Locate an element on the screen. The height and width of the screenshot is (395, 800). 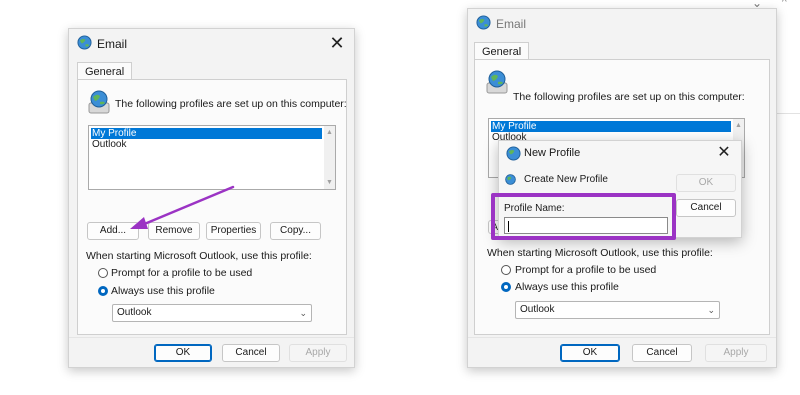
arrow-annotation is located at coordinates (182, 207).